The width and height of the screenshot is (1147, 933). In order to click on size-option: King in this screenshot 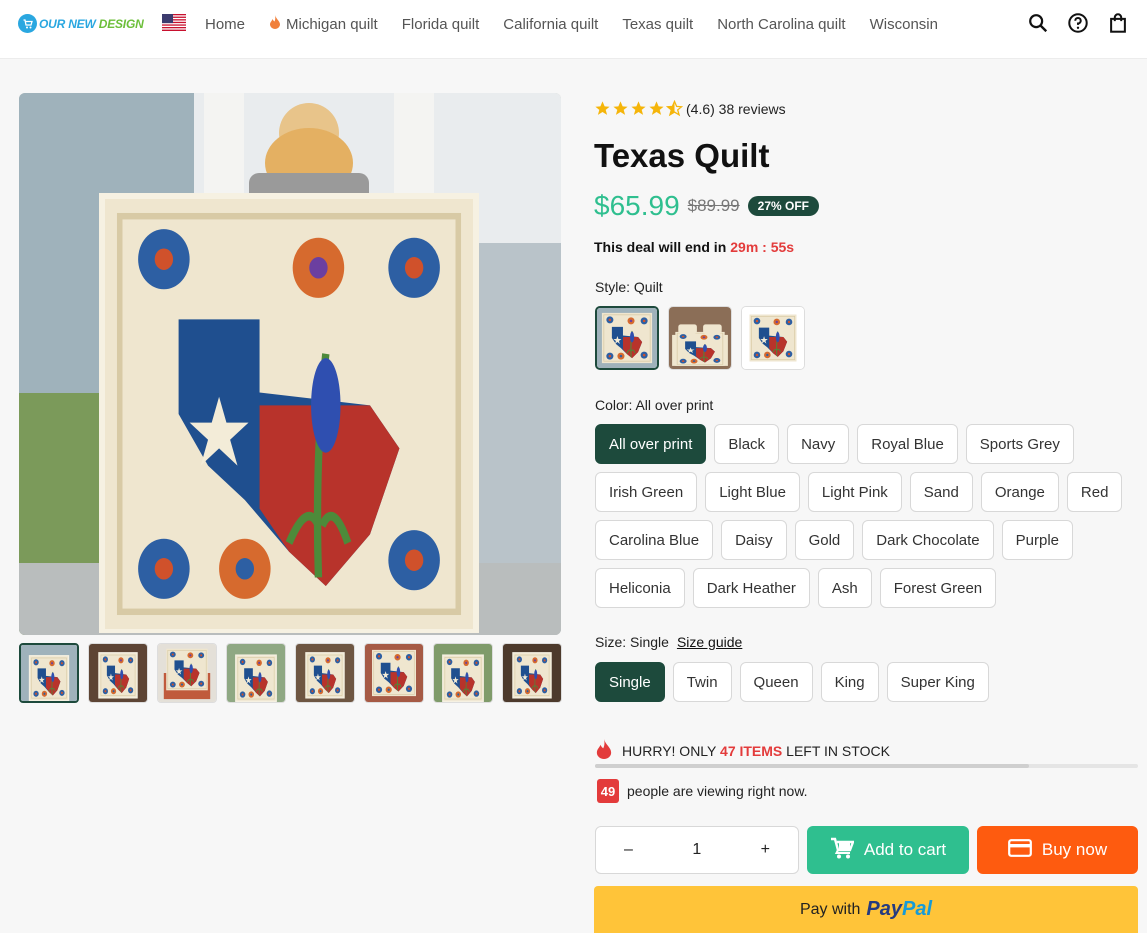, I will do `click(849, 682)`.